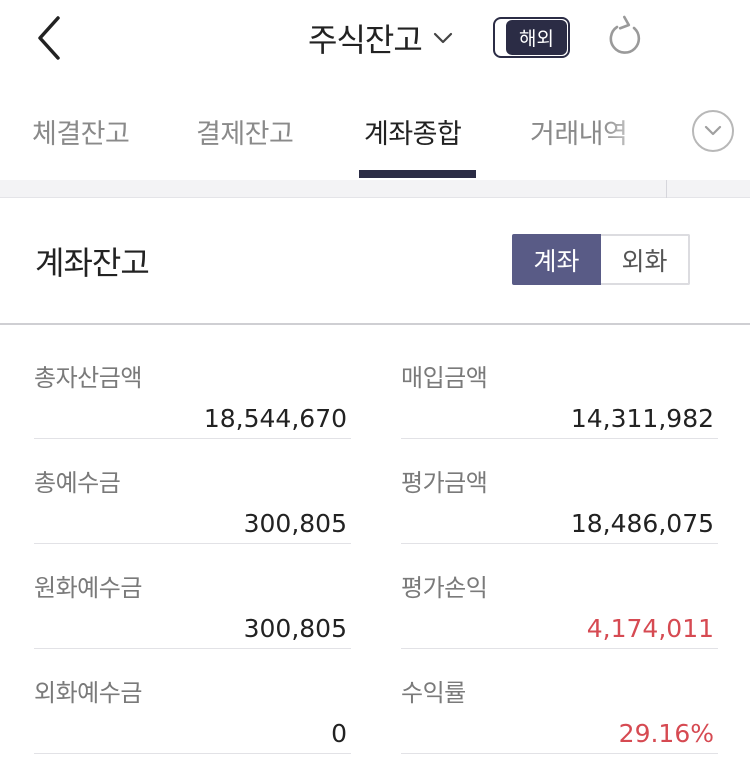  Describe the element at coordinates (444, 378) in the screenshot. I see `purchase-amount-label: 매입금액` at that location.